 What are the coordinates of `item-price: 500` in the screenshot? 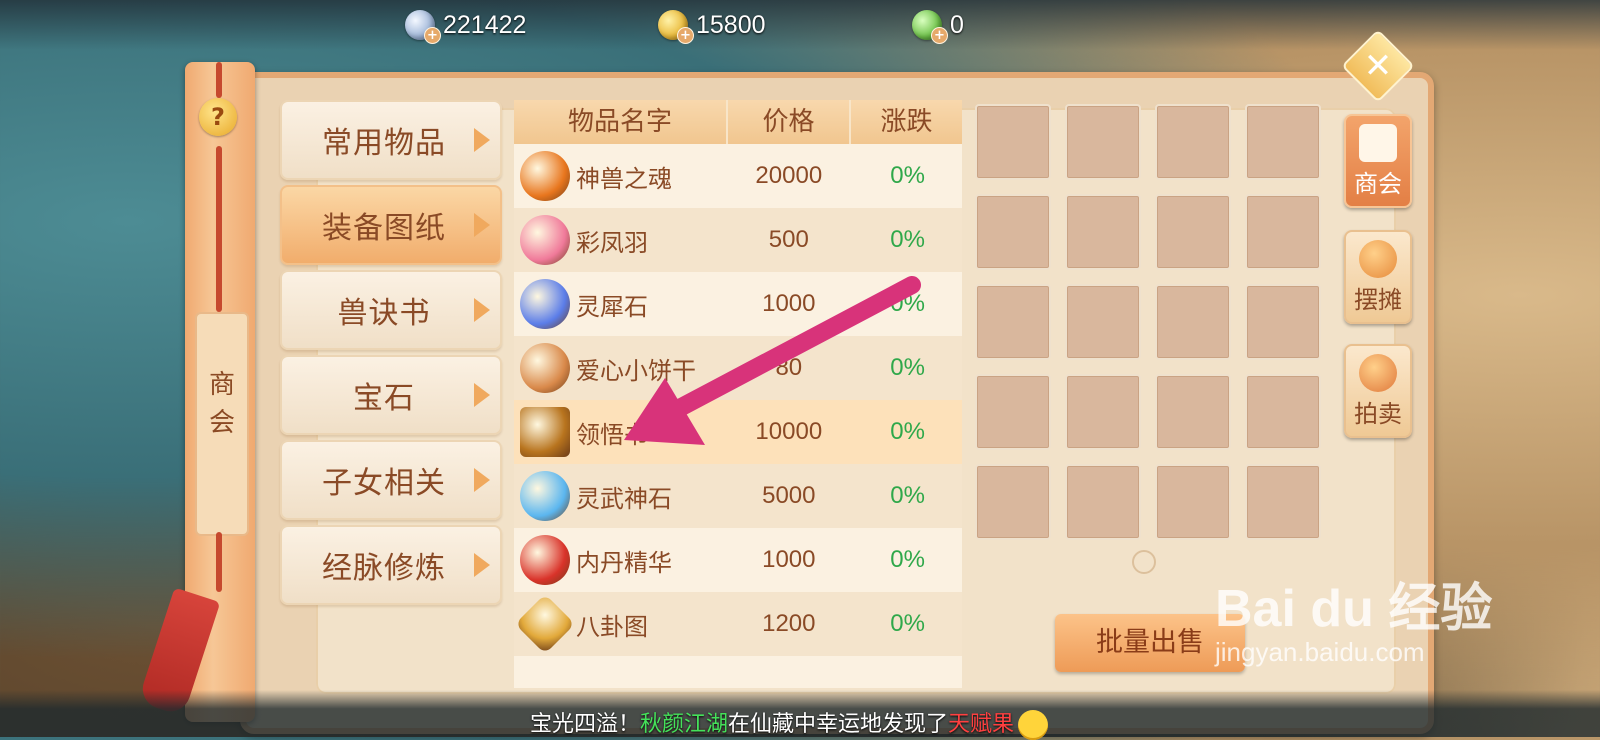 It's located at (788, 239).